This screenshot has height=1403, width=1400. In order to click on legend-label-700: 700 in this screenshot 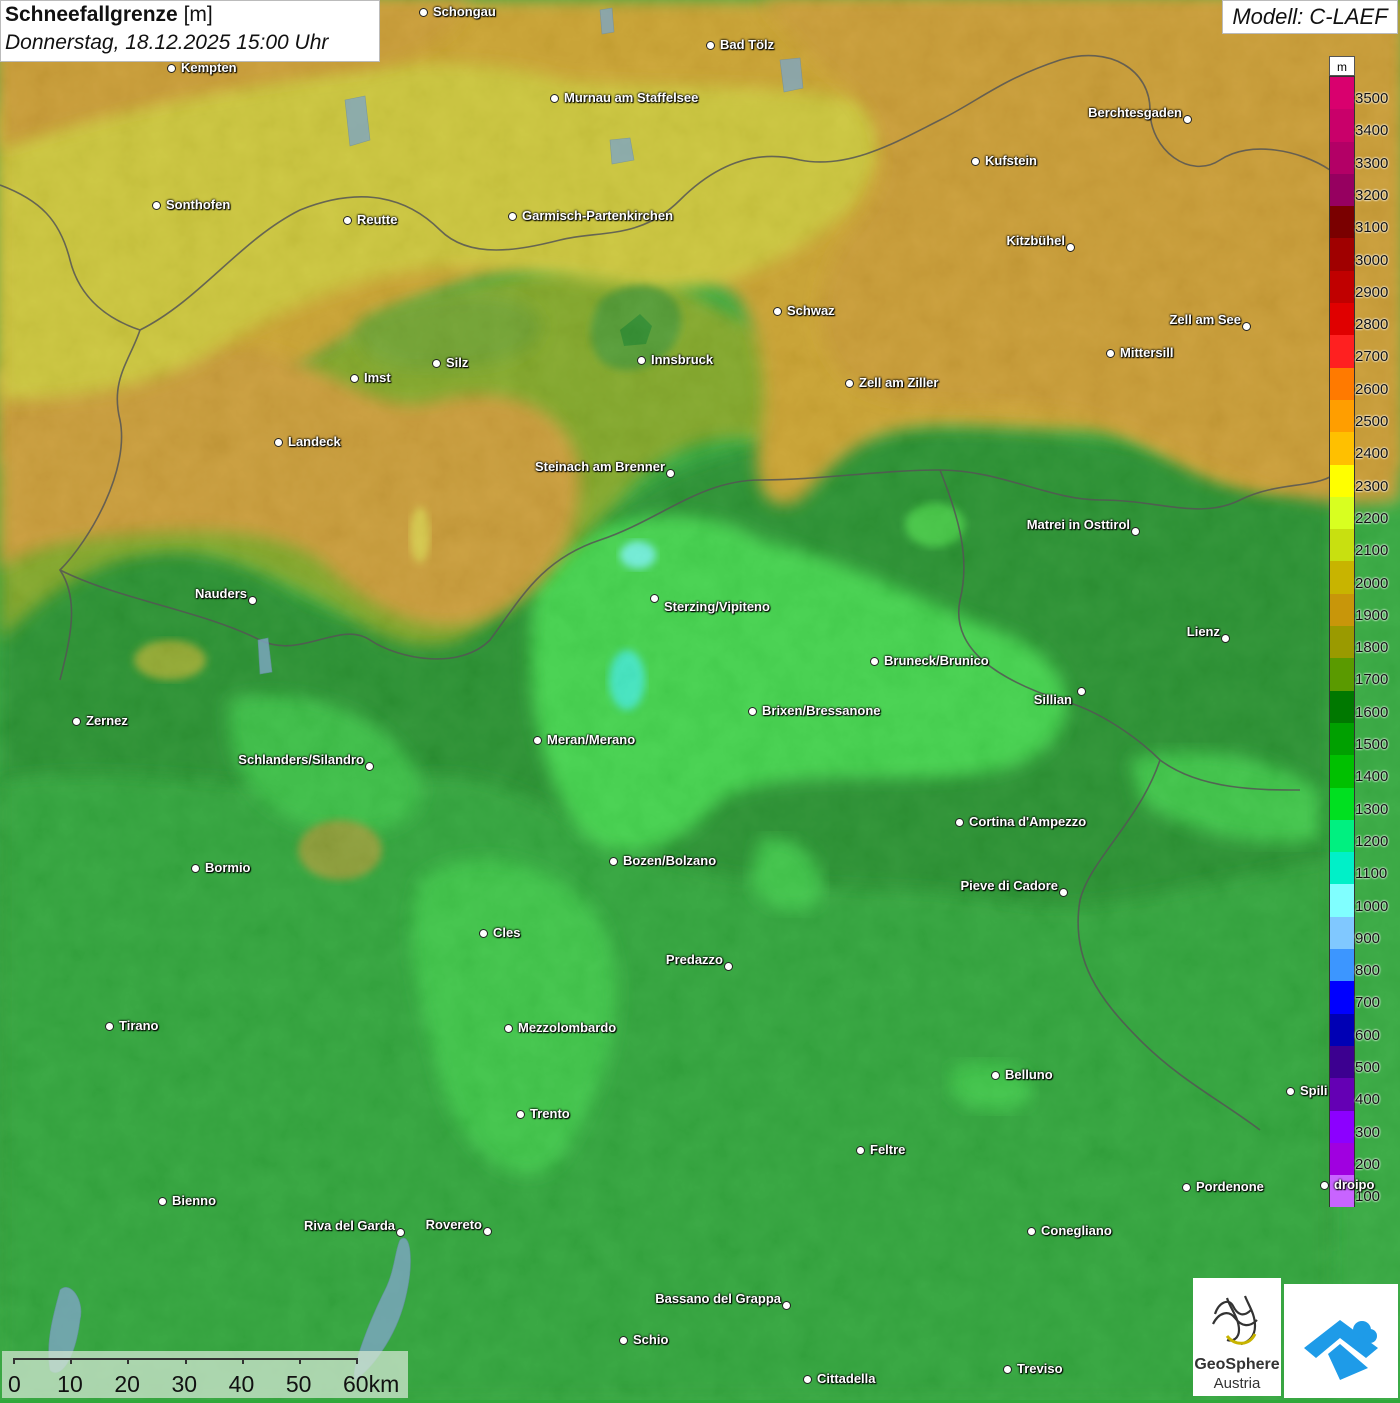, I will do `click(1368, 1003)`.